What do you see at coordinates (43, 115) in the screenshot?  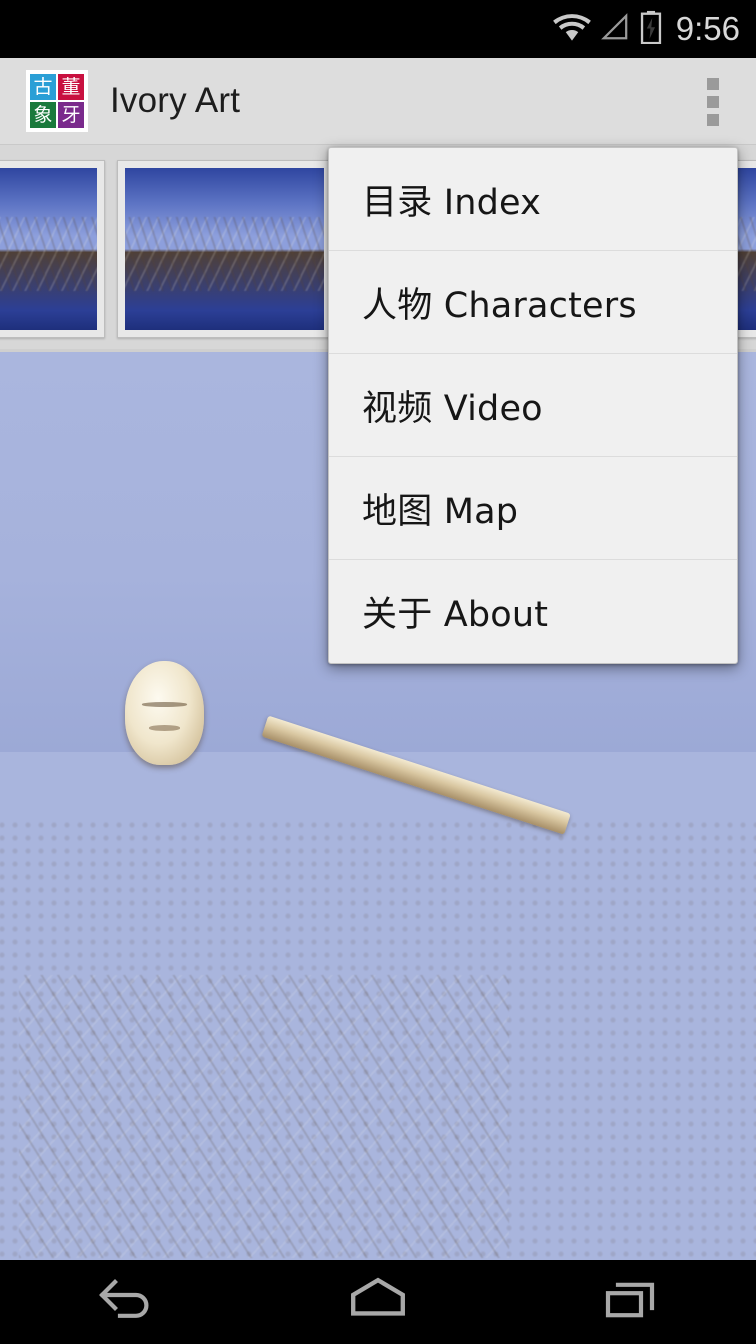 I see `logo-cell-xiang: 象` at bounding box center [43, 115].